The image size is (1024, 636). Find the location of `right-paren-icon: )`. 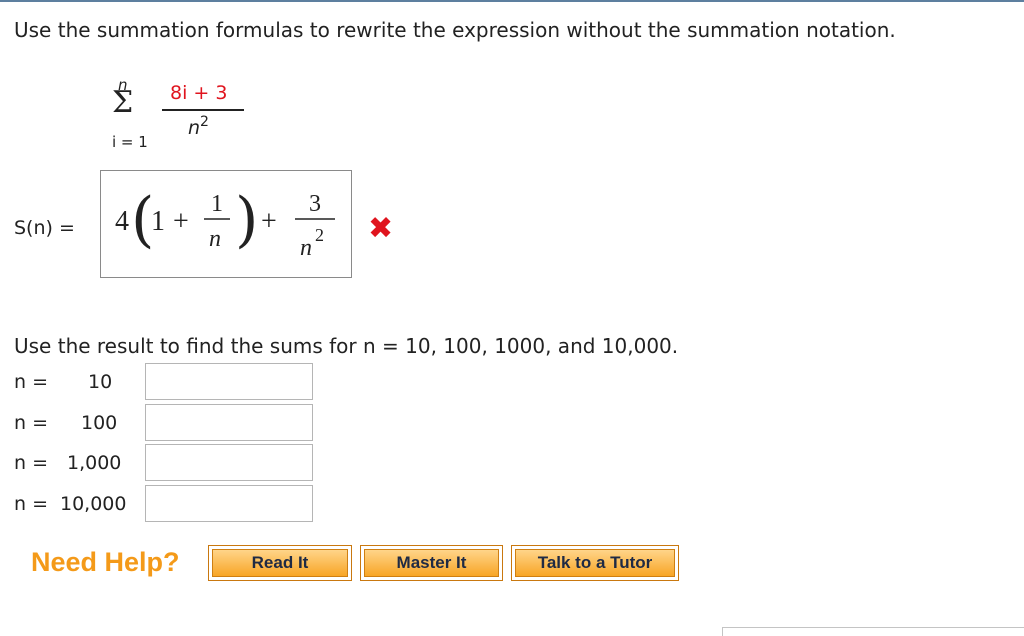

right-paren-icon: ) is located at coordinates (246, 220).